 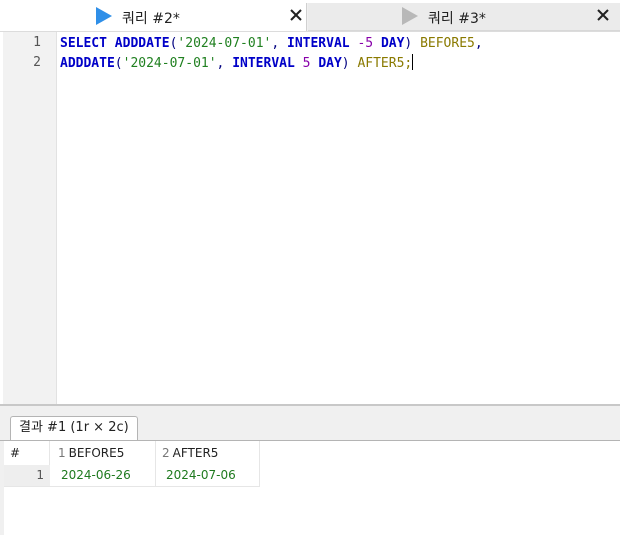 What do you see at coordinates (37, 42) in the screenshot?
I see `line-number: 1` at bounding box center [37, 42].